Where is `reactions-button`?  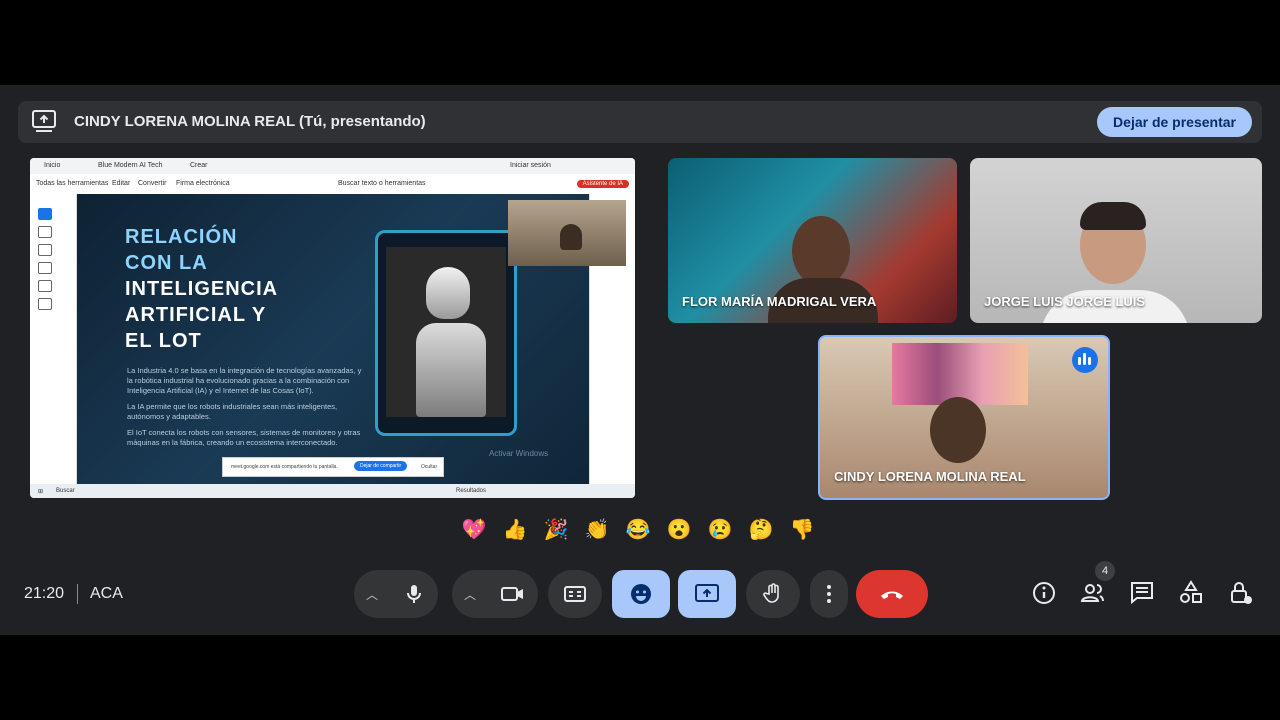 reactions-button is located at coordinates (641, 594).